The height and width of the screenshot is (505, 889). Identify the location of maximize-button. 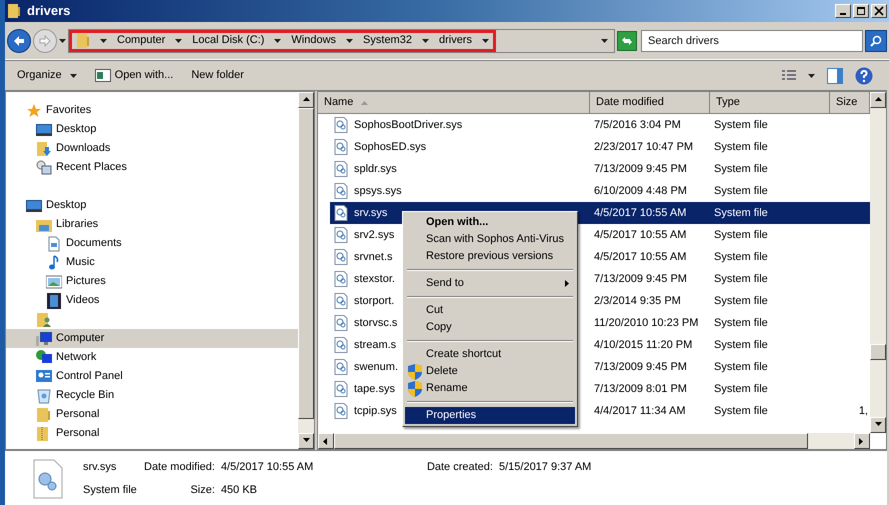
(861, 11).